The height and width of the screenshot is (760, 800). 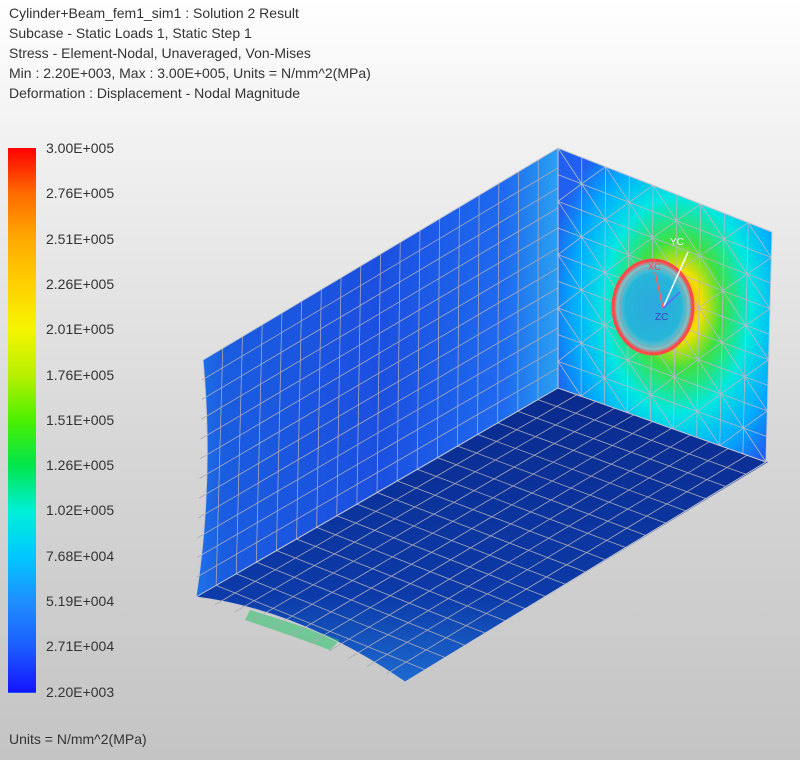 What do you see at coordinates (677, 242) in the screenshot?
I see `axis-label-yc: YC` at bounding box center [677, 242].